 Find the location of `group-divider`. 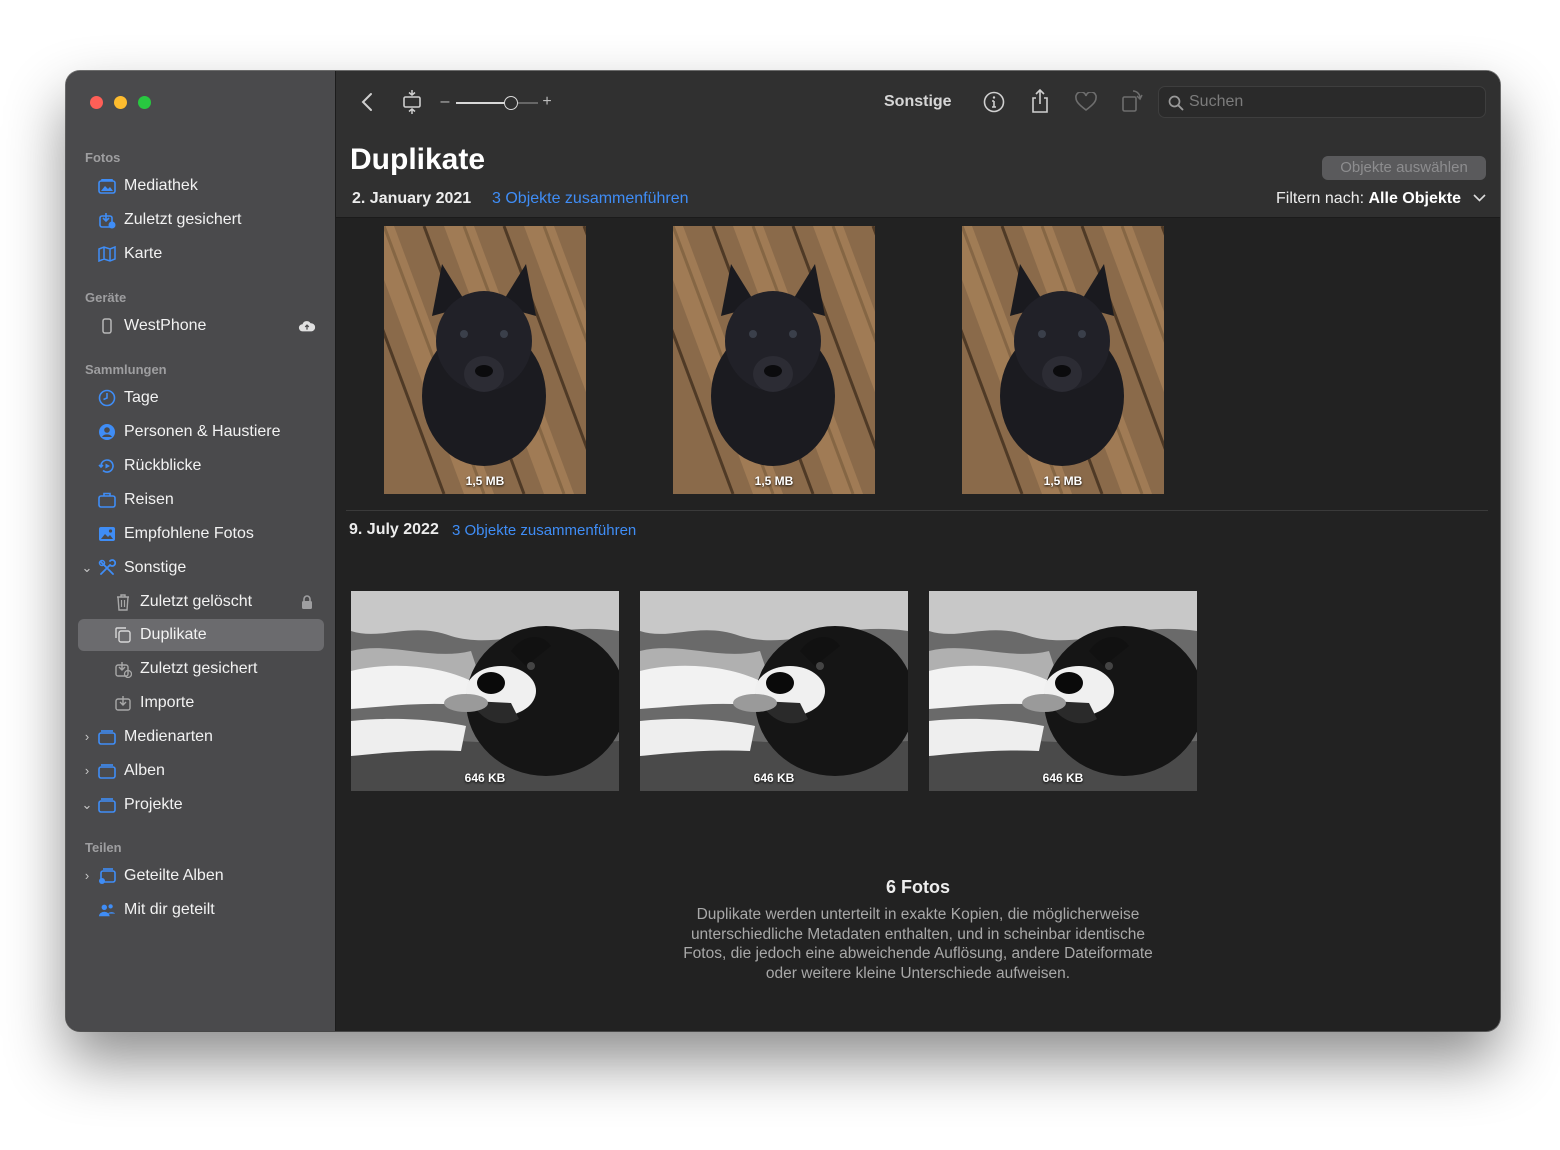

group-divider is located at coordinates (917, 510).